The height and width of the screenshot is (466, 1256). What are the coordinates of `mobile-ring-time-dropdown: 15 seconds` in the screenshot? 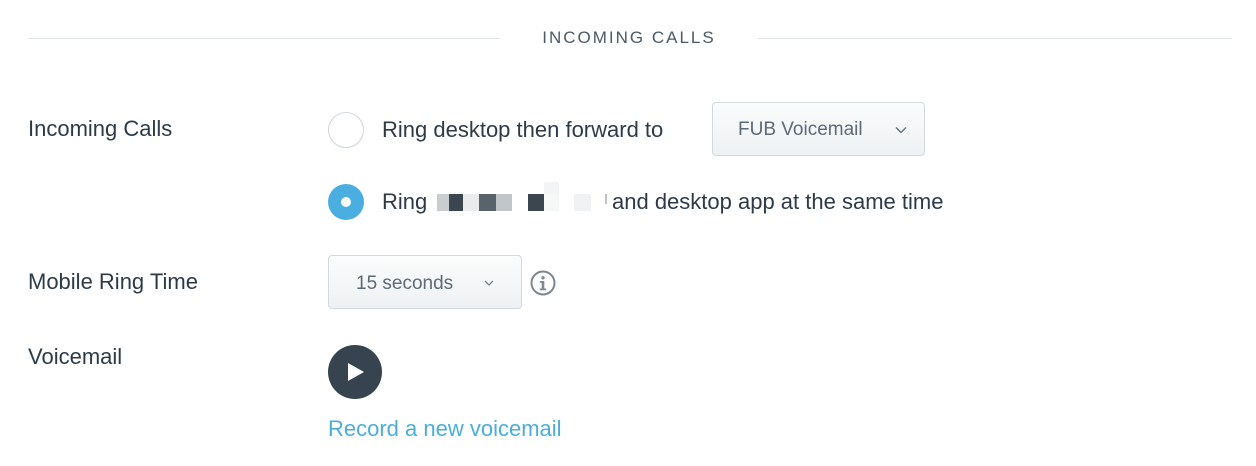 It's located at (425, 282).